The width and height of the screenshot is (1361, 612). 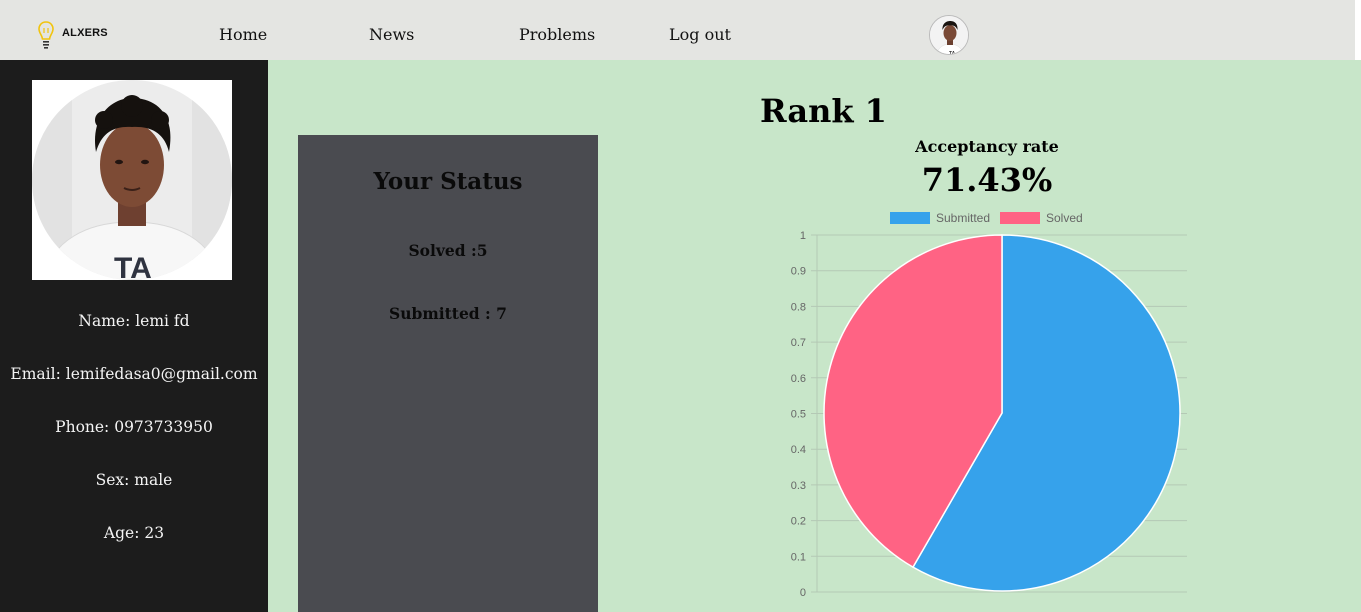 I want to click on legend-label-submitted: Submitted, so click(x=963, y=218).